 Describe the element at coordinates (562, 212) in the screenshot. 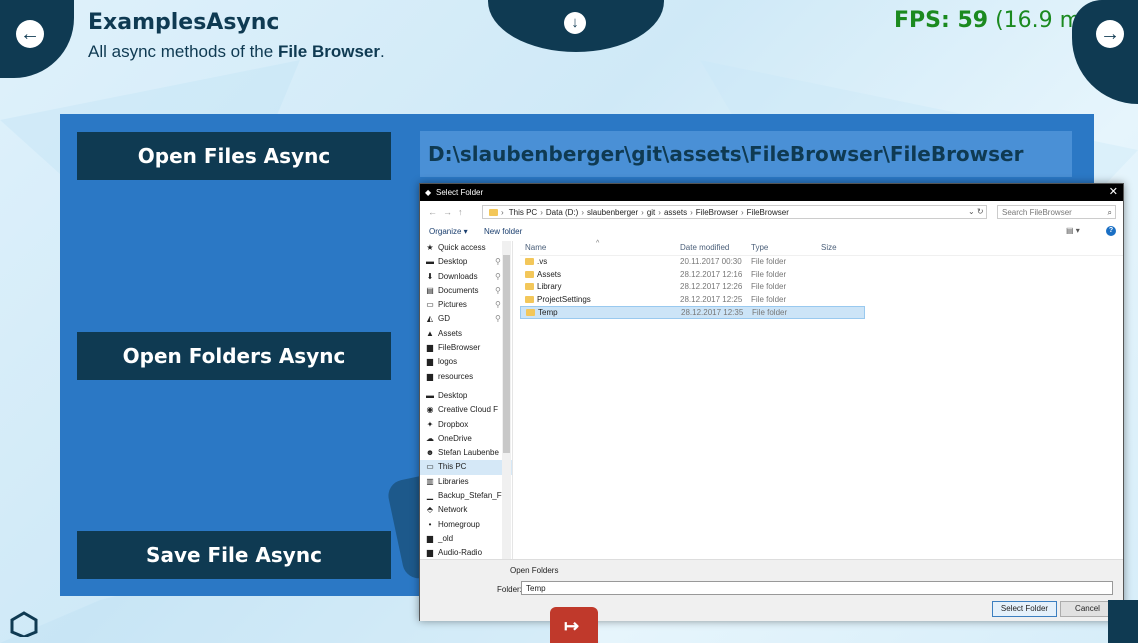

I see `breadcrumb-item: Data (D:)` at that location.